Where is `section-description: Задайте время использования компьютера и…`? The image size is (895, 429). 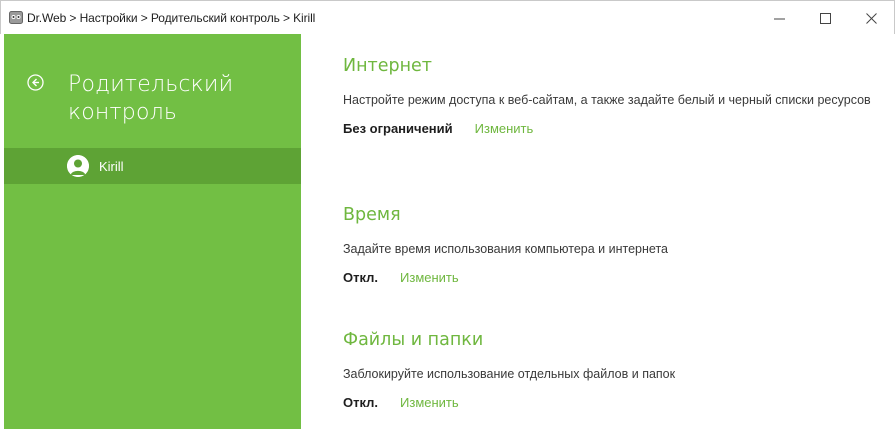
section-description: Задайте время использования компьютера и… is located at coordinates (505, 249).